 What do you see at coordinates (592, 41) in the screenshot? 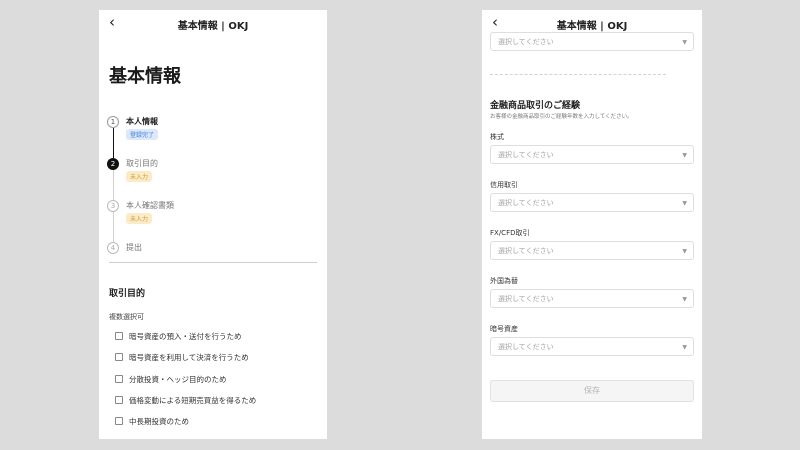
I see `select-dropdown: 選択してください ▼` at bounding box center [592, 41].